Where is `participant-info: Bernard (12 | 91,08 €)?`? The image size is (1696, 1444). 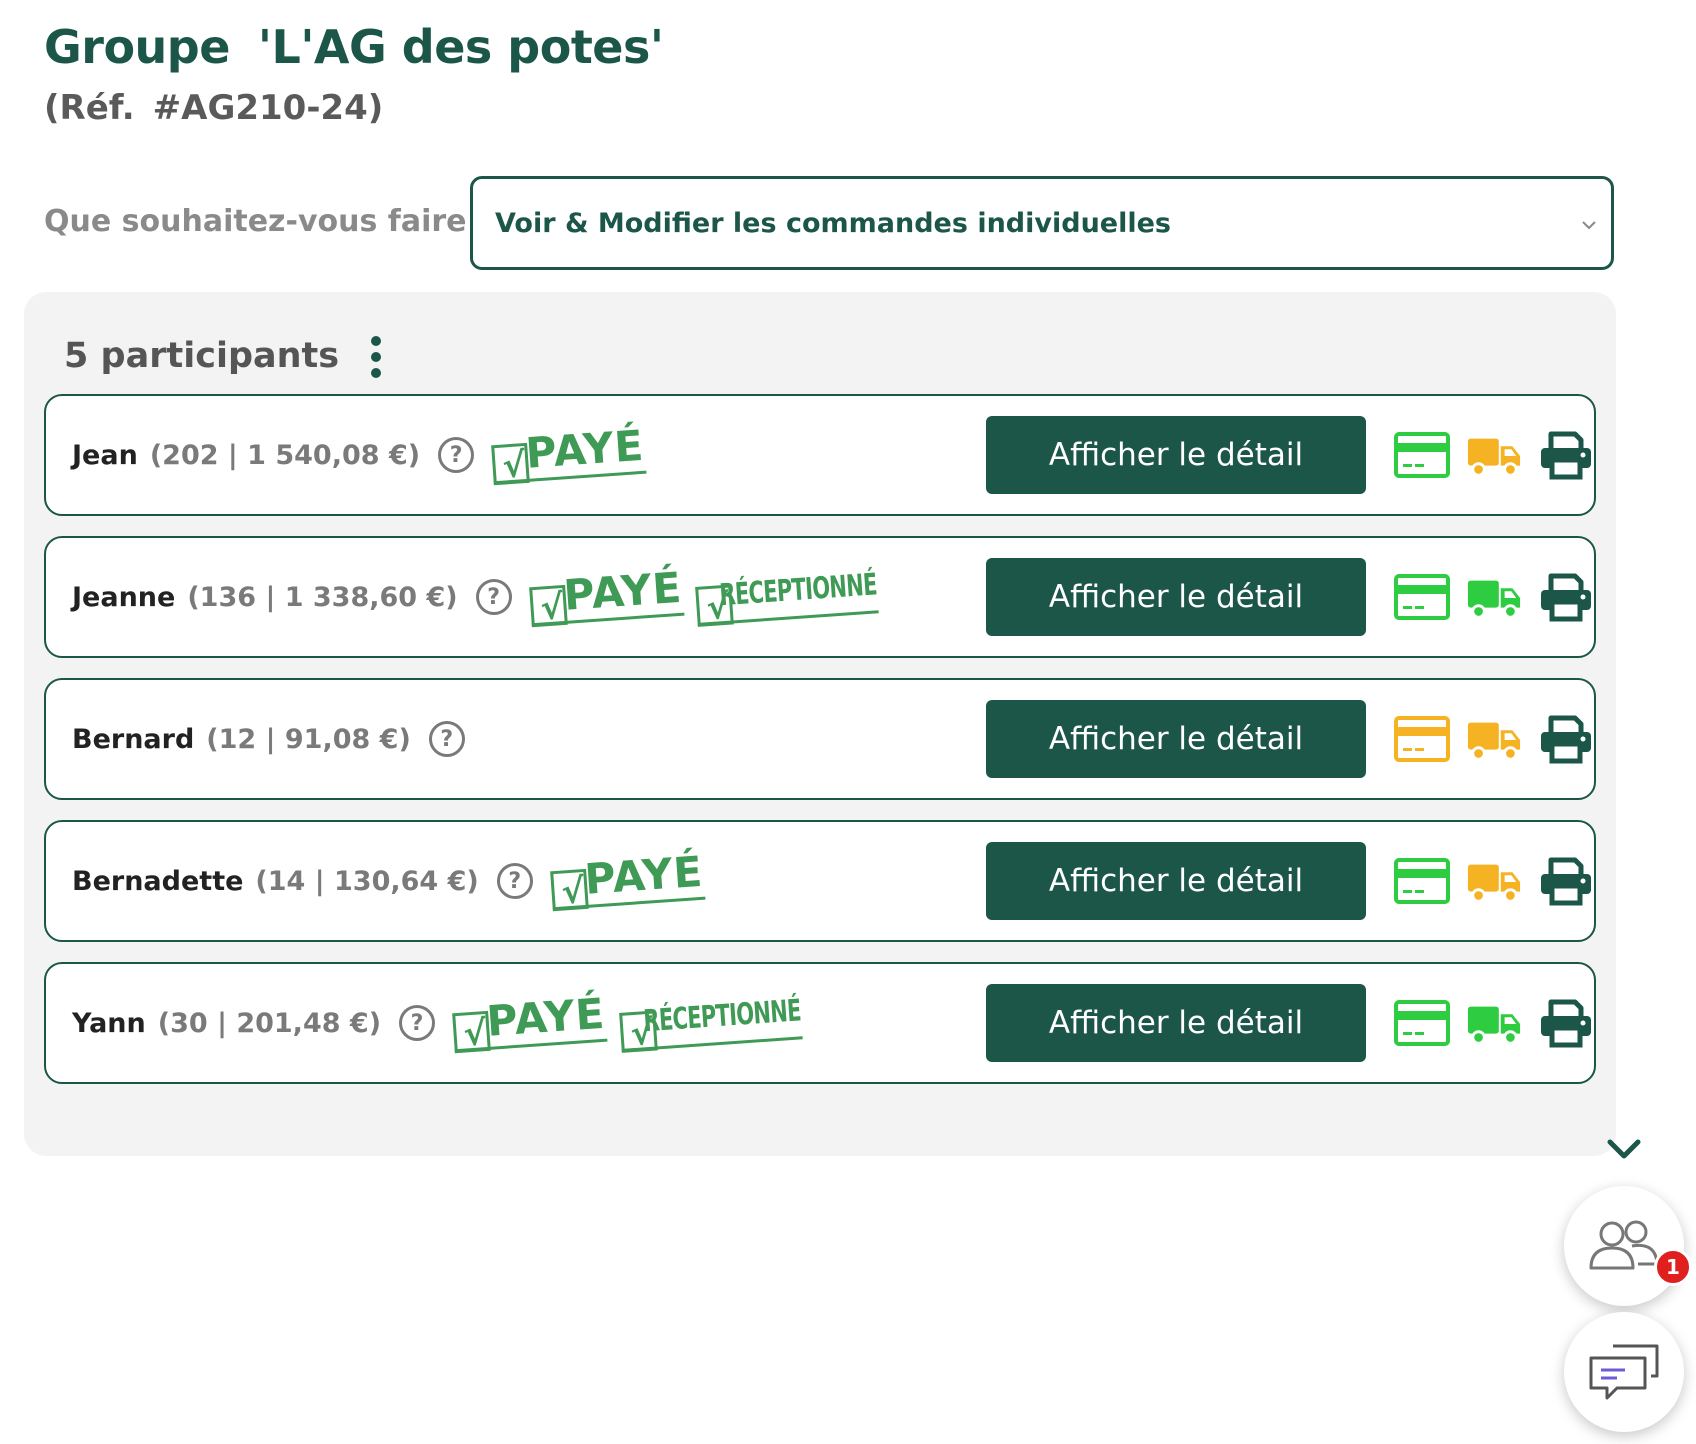
participant-info: Bernard (12 | 91,08 €)? is located at coordinates (277, 739).